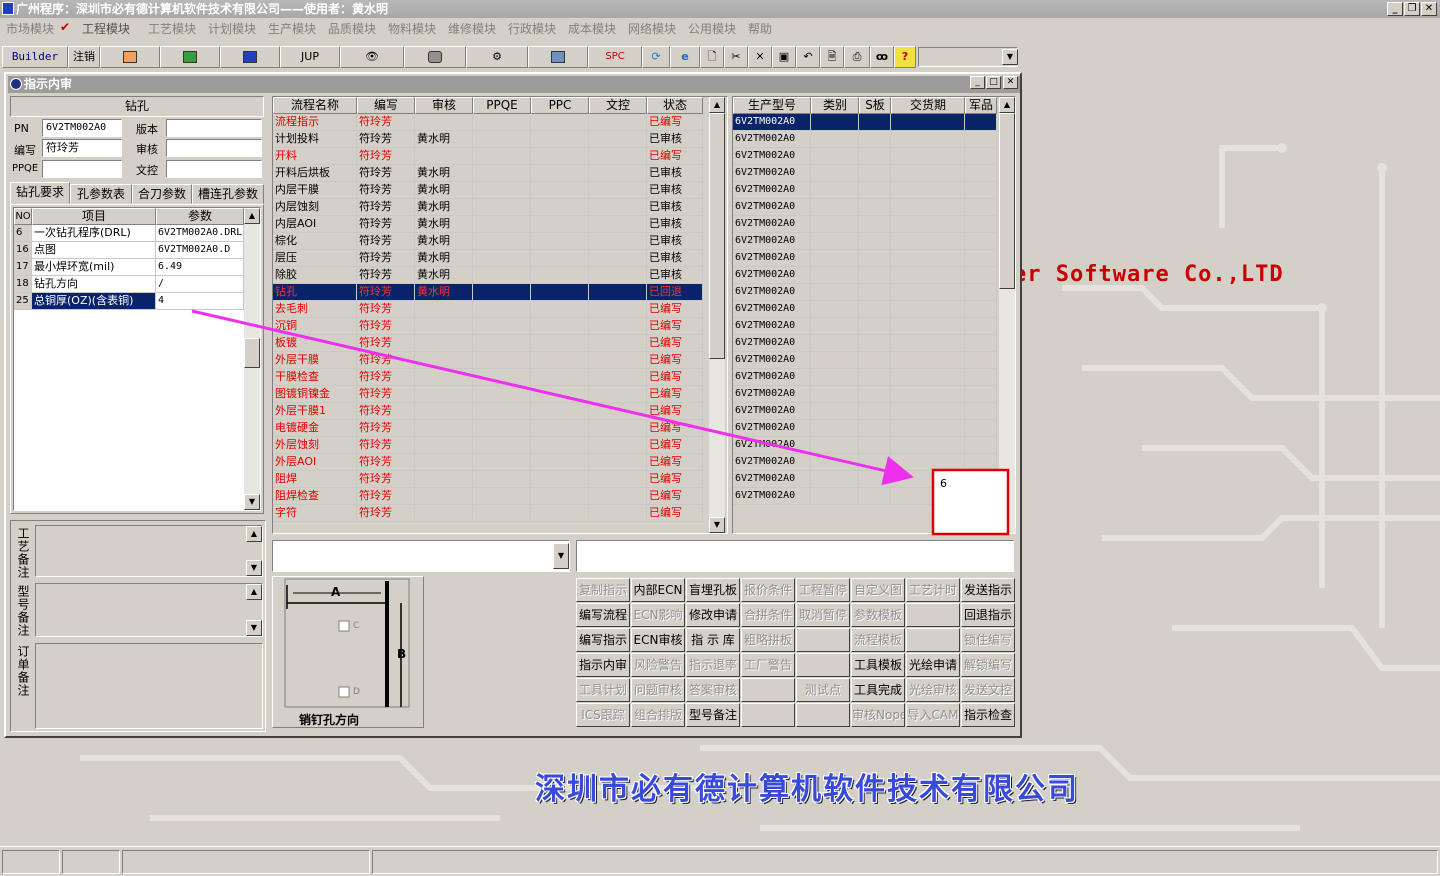 The image size is (1440, 876). I want to click on annotation-overlay, so click(600, 422).